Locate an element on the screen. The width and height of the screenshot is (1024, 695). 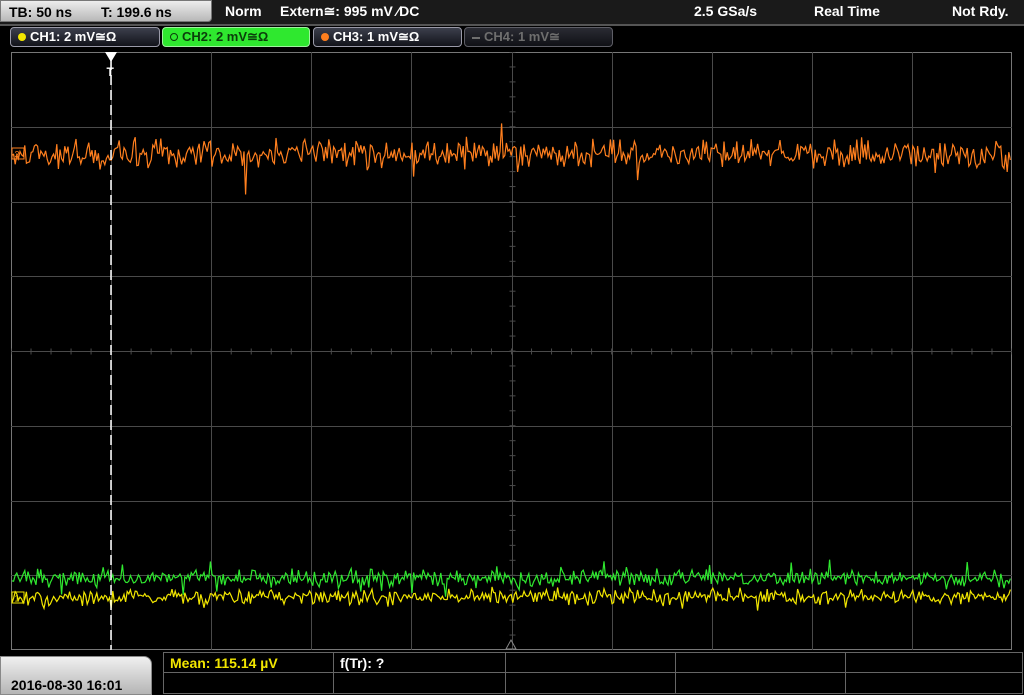
channel-1-indicator-icon is located at coordinates (22, 37).